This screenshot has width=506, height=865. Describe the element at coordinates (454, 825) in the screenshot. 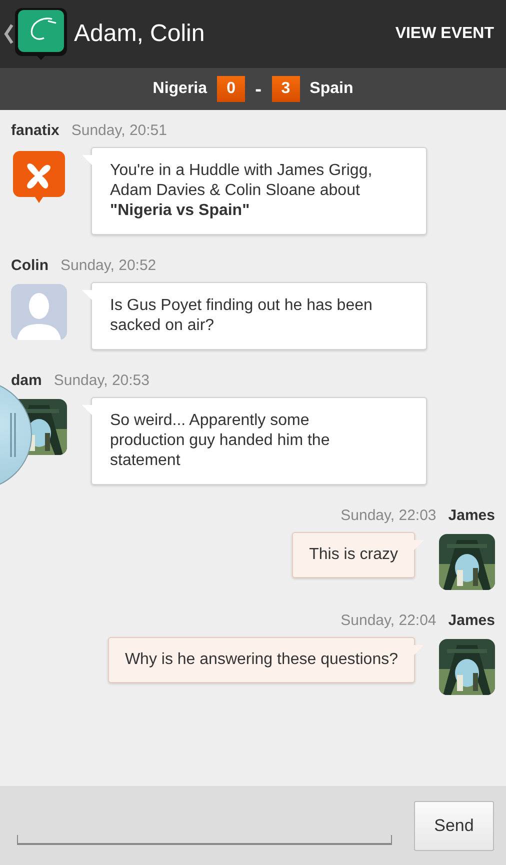

I see `send-button: Send` at that location.